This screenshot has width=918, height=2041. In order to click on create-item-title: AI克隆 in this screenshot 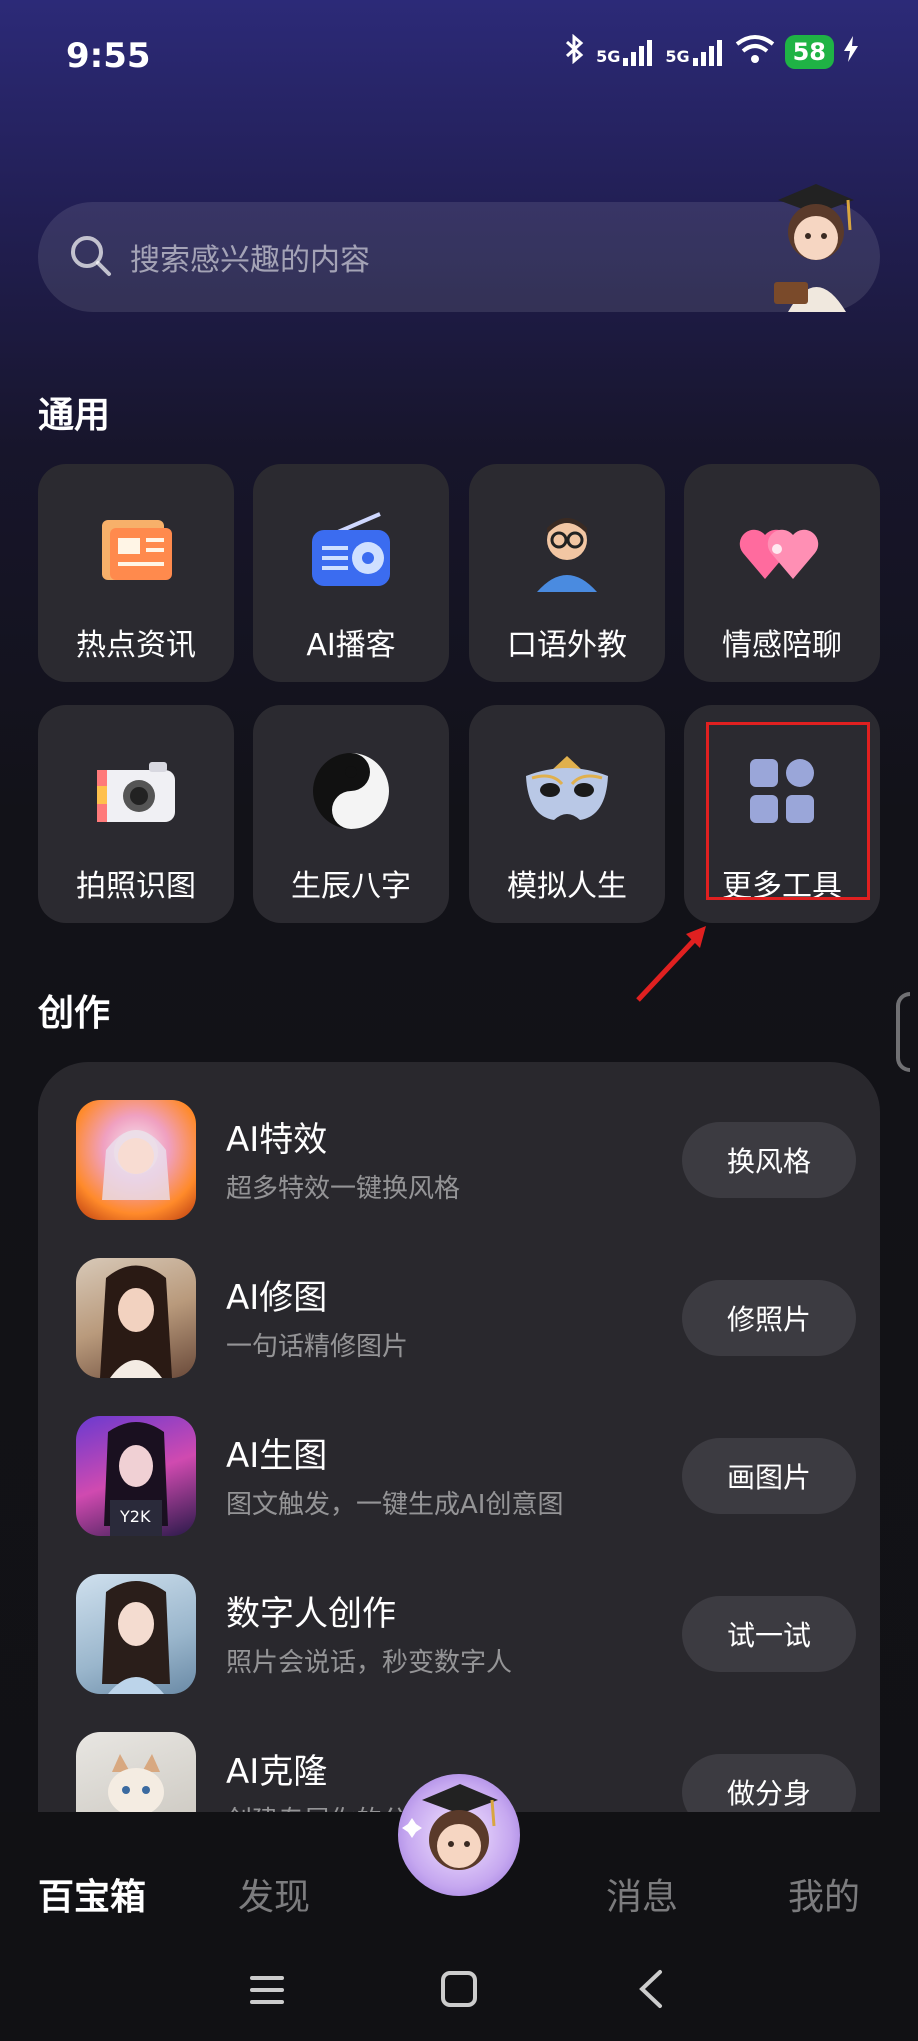, I will do `click(277, 1772)`.